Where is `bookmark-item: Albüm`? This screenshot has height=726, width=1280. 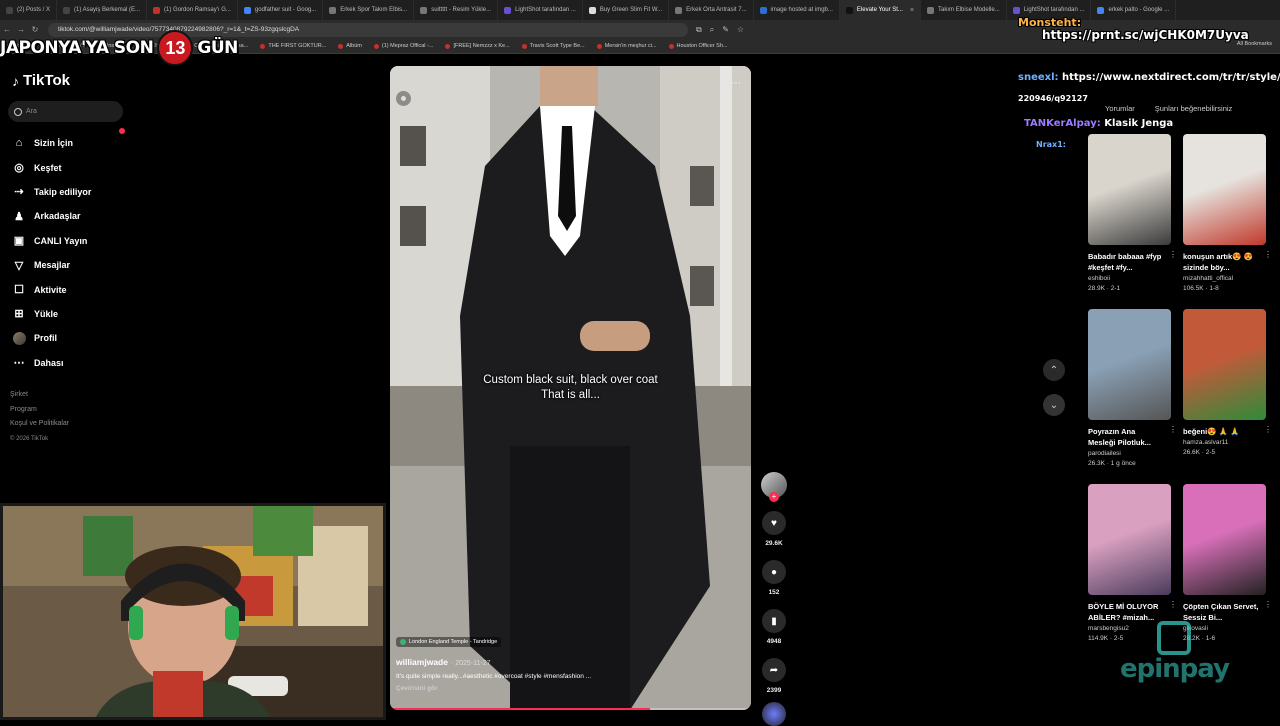
bookmark-item: Albüm is located at coordinates (350, 46).